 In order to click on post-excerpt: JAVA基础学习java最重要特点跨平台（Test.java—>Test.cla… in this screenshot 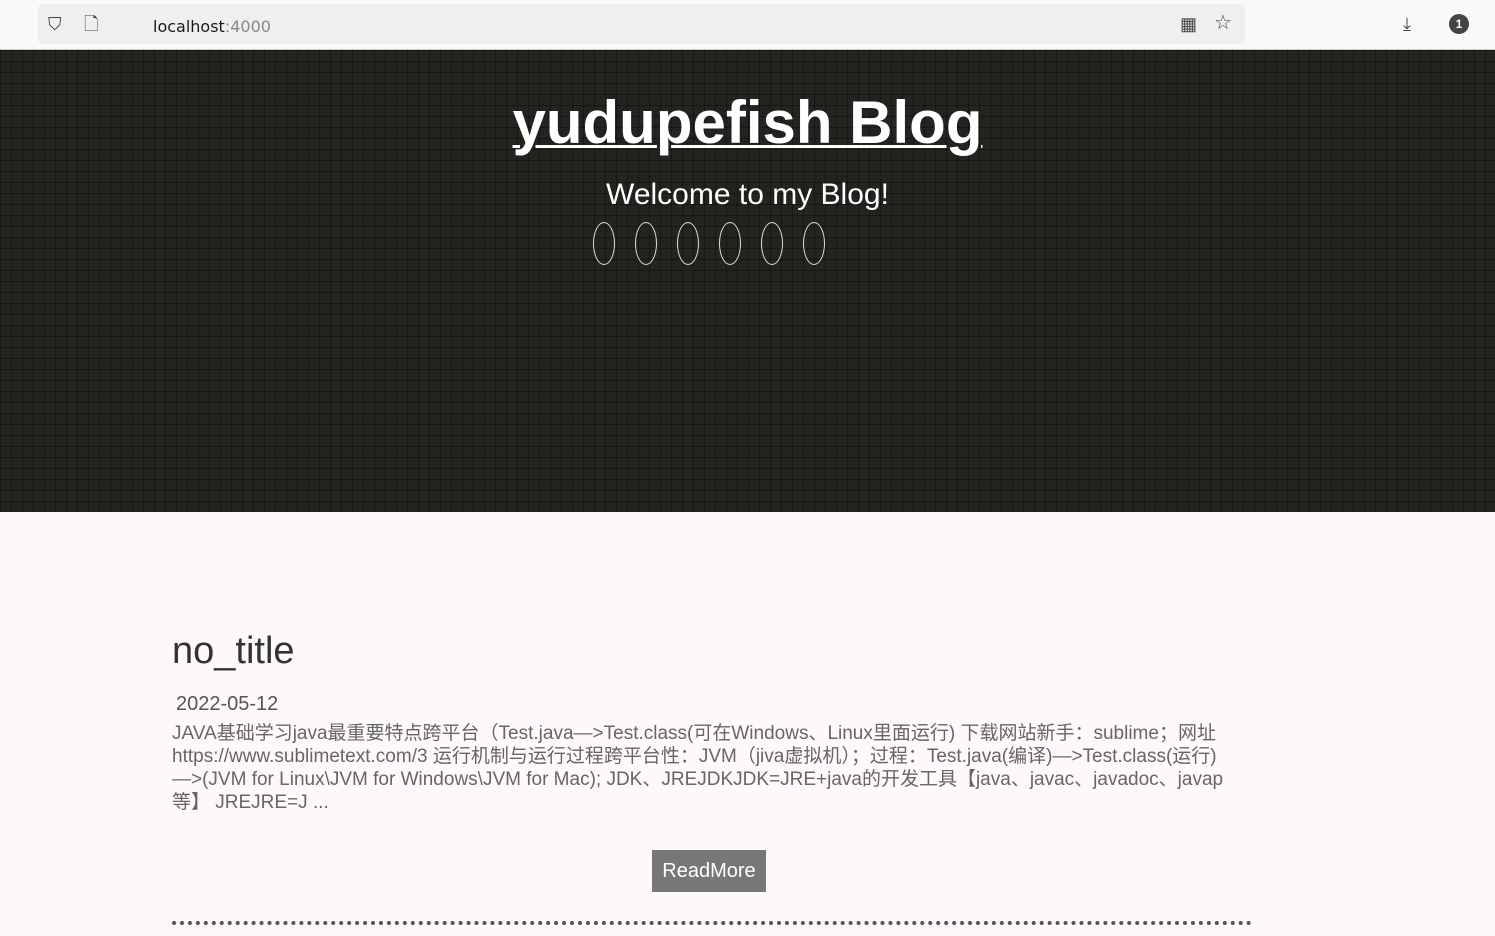, I will do `click(698, 768)`.